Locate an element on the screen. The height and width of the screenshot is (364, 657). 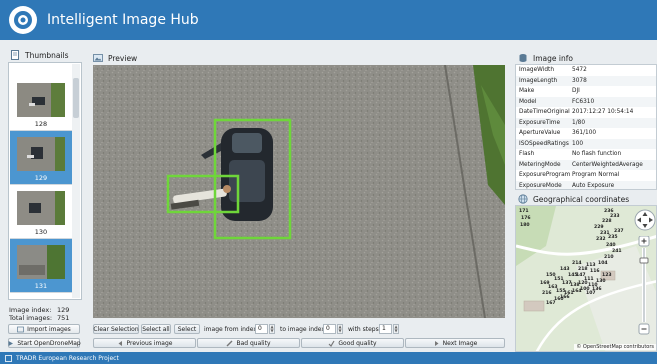
status-bar: TRADR European Research Project is located at coordinates (328, 358).